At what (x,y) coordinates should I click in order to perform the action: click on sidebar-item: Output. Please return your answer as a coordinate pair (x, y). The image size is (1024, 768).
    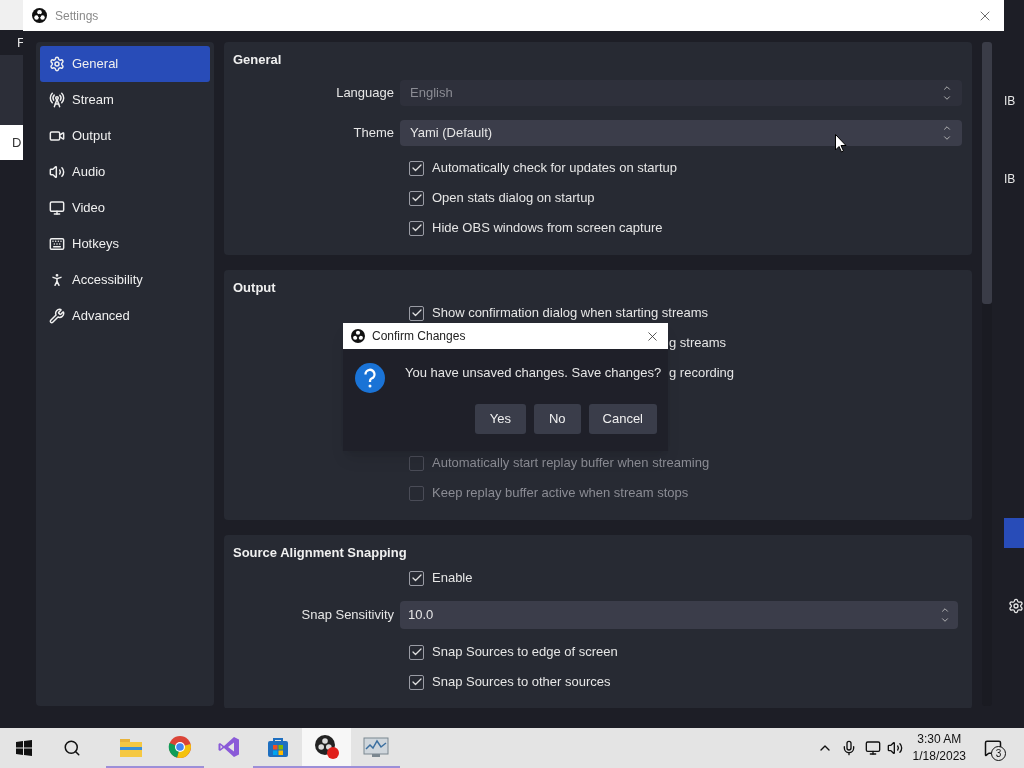
    Looking at the image, I should click on (125, 136).